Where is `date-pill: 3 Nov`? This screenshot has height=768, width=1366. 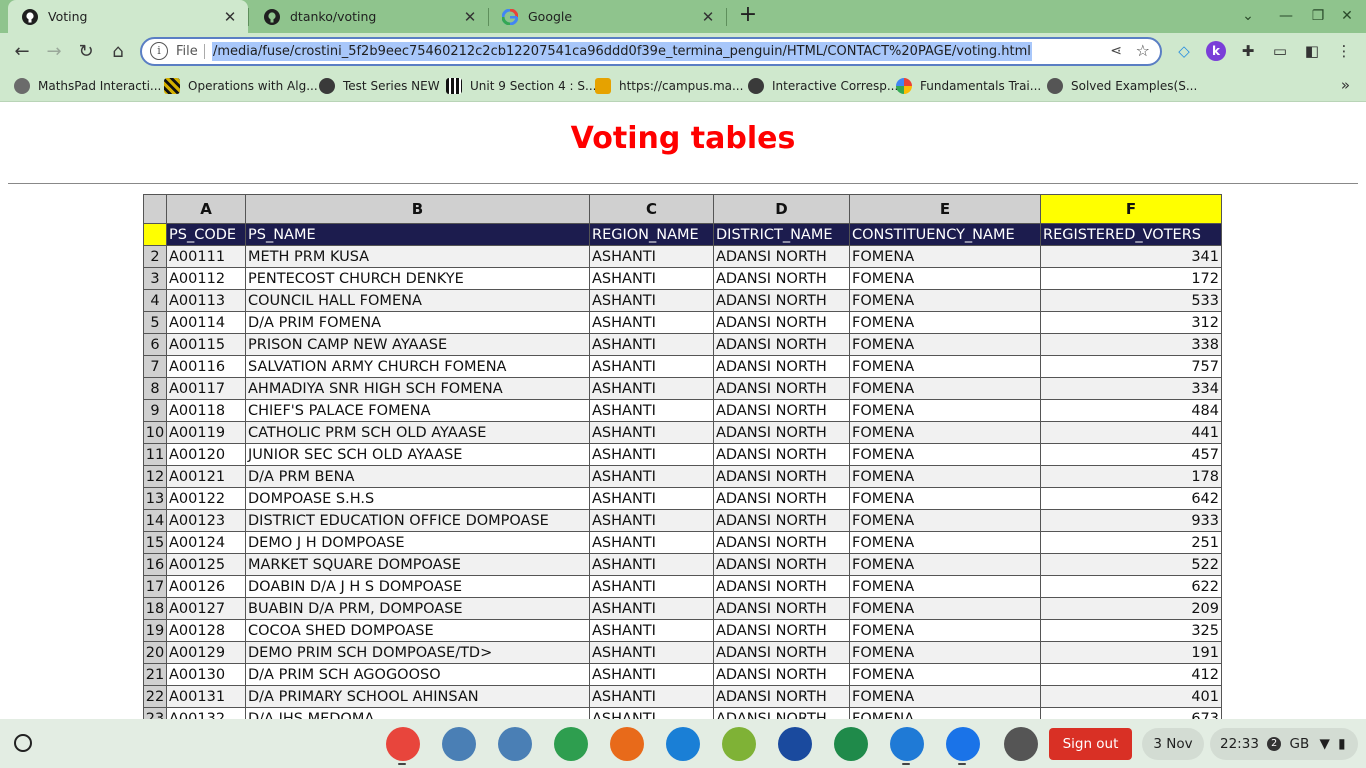
date-pill: 3 Nov is located at coordinates (1173, 744).